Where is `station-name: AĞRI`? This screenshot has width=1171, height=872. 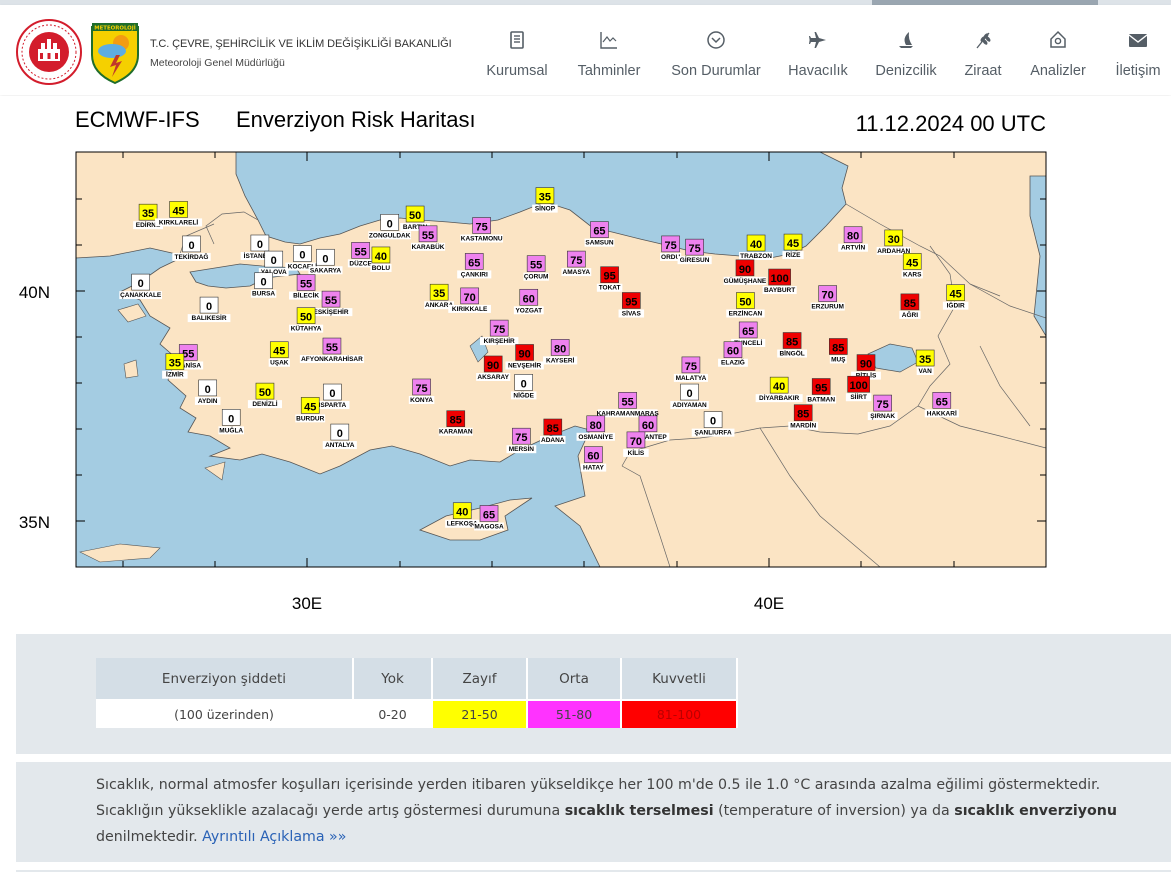 station-name: AĞRI is located at coordinates (910, 314).